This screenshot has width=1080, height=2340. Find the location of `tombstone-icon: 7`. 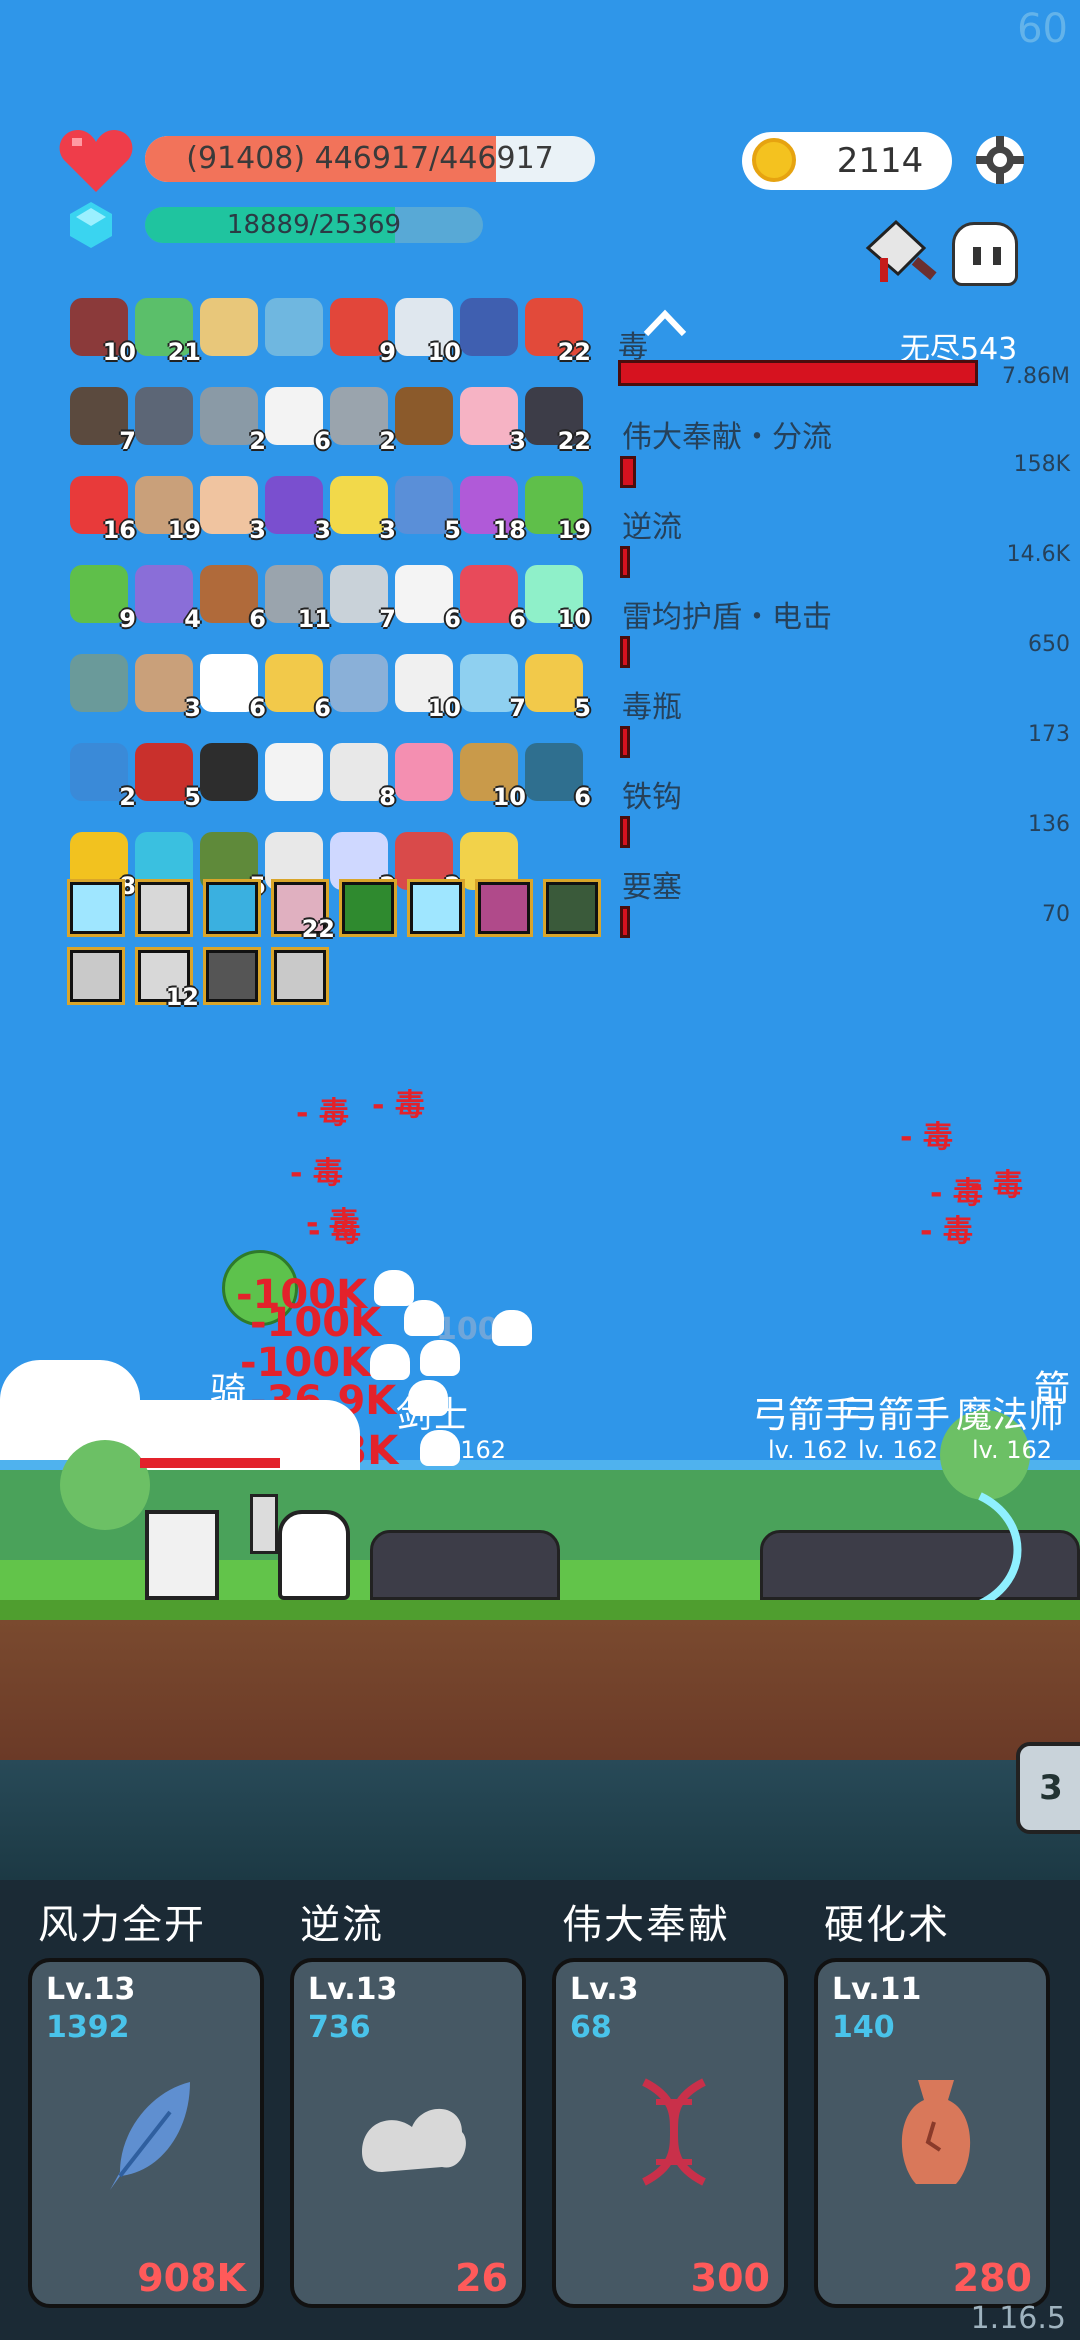

tombstone-icon: 7 is located at coordinates (103, 421).